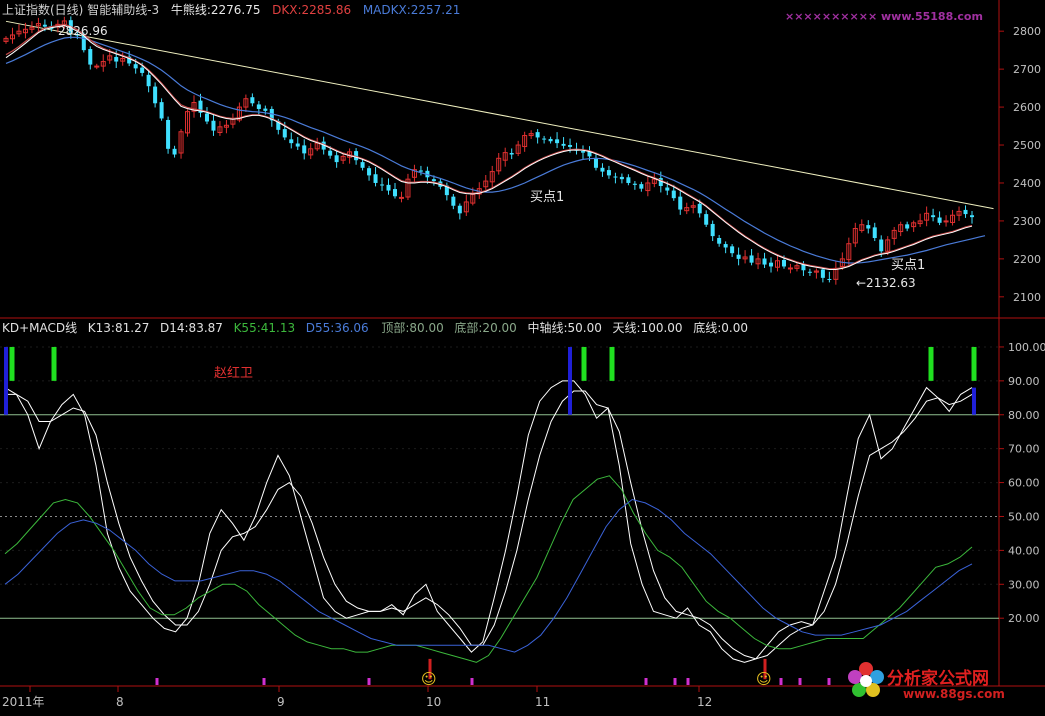 This screenshot has width=1045, height=716. I want to click on watermark-bottom-url: www.88gs.com, so click(954, 694).